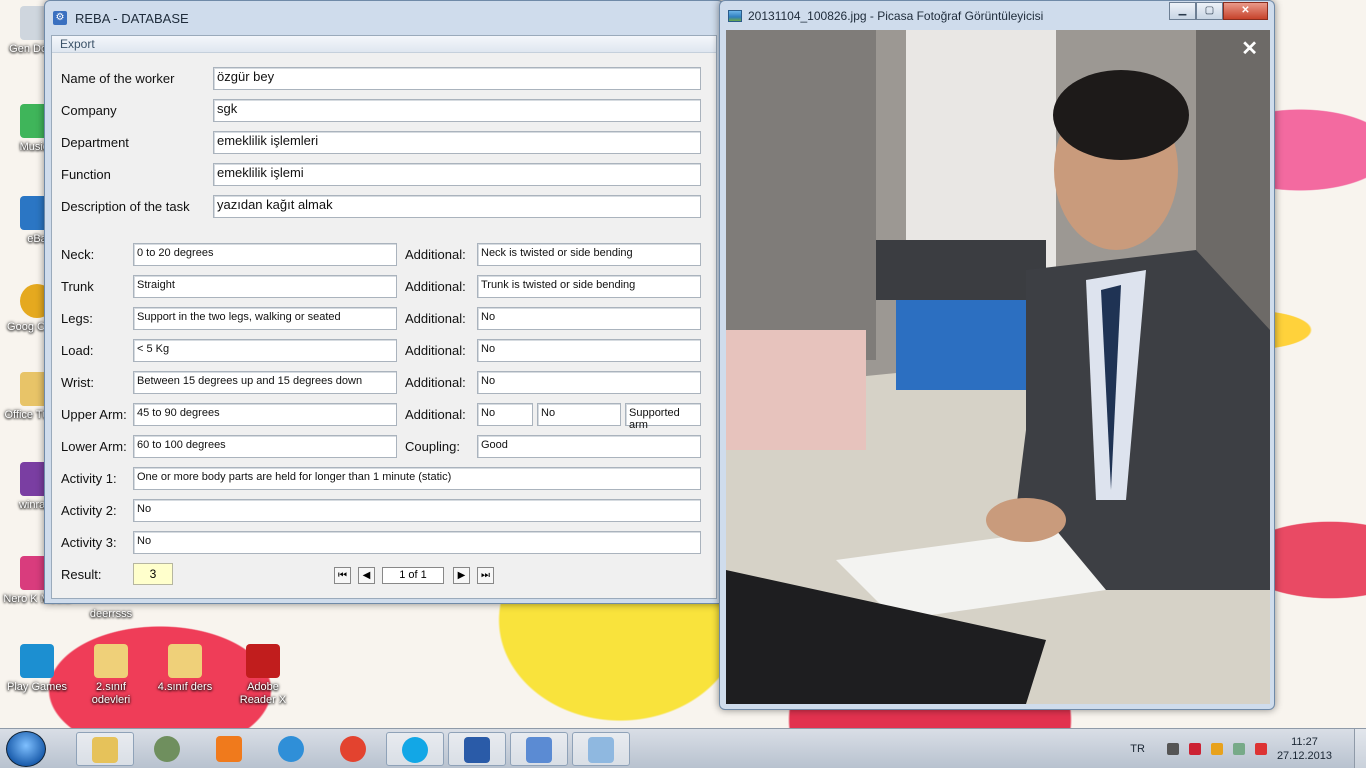 This screenshot has height=768, width=1366. I want to click on taskbar-finder, so click(539, 749).